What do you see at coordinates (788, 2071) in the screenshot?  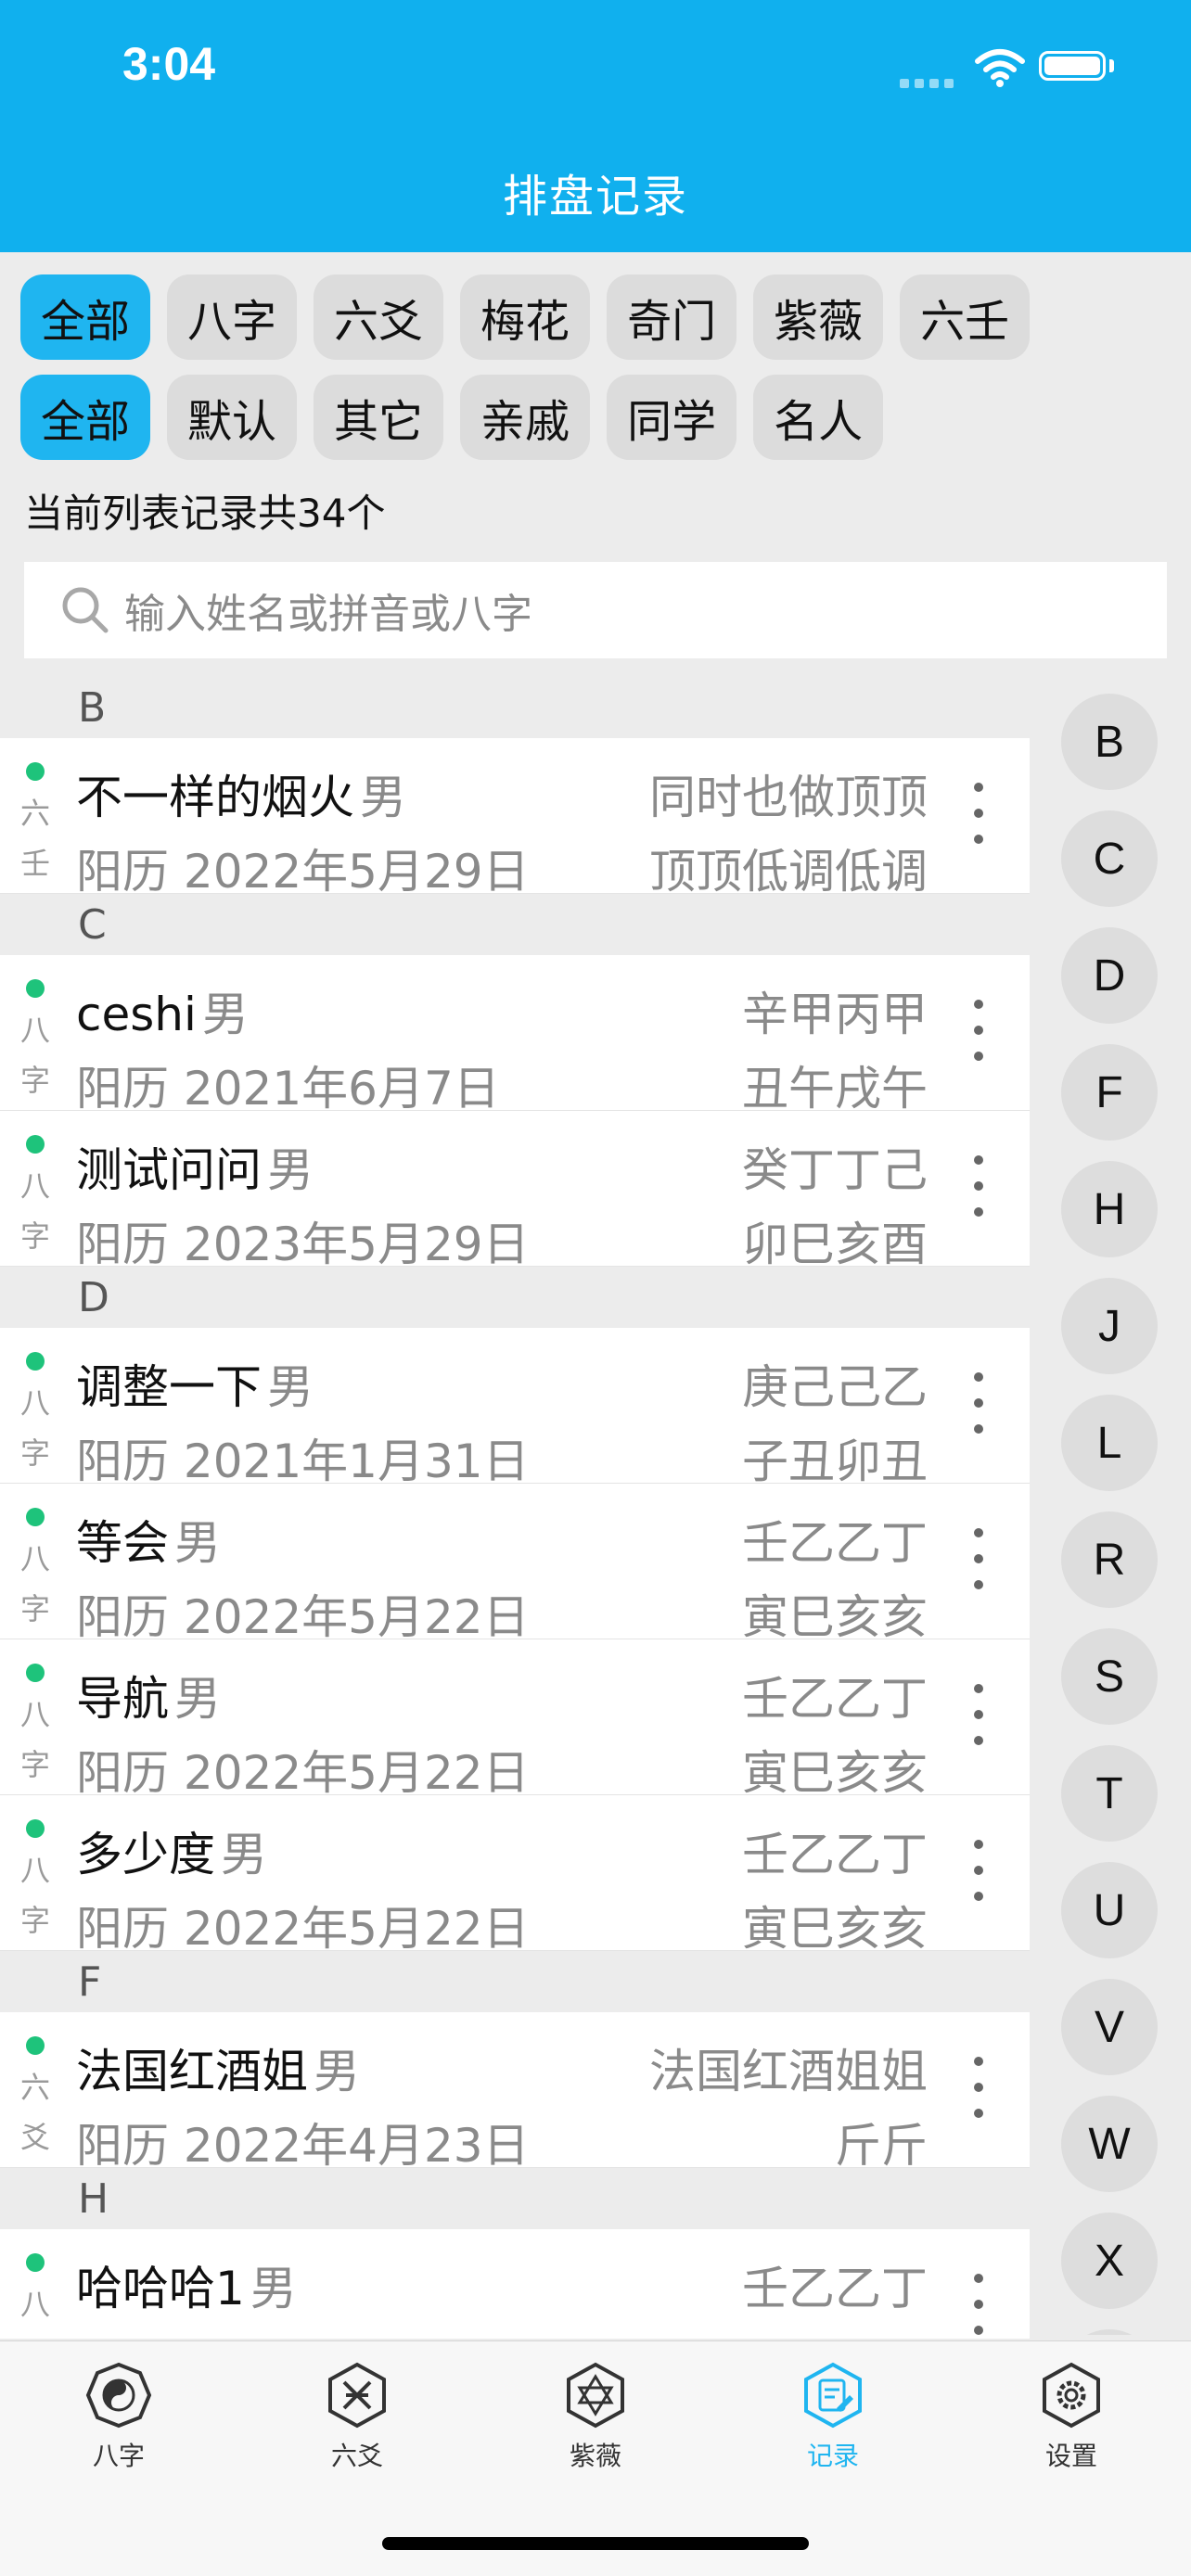 I see `record-ganzhi-top: 法国红酒姐姐` at bounding box center [788, 2071].